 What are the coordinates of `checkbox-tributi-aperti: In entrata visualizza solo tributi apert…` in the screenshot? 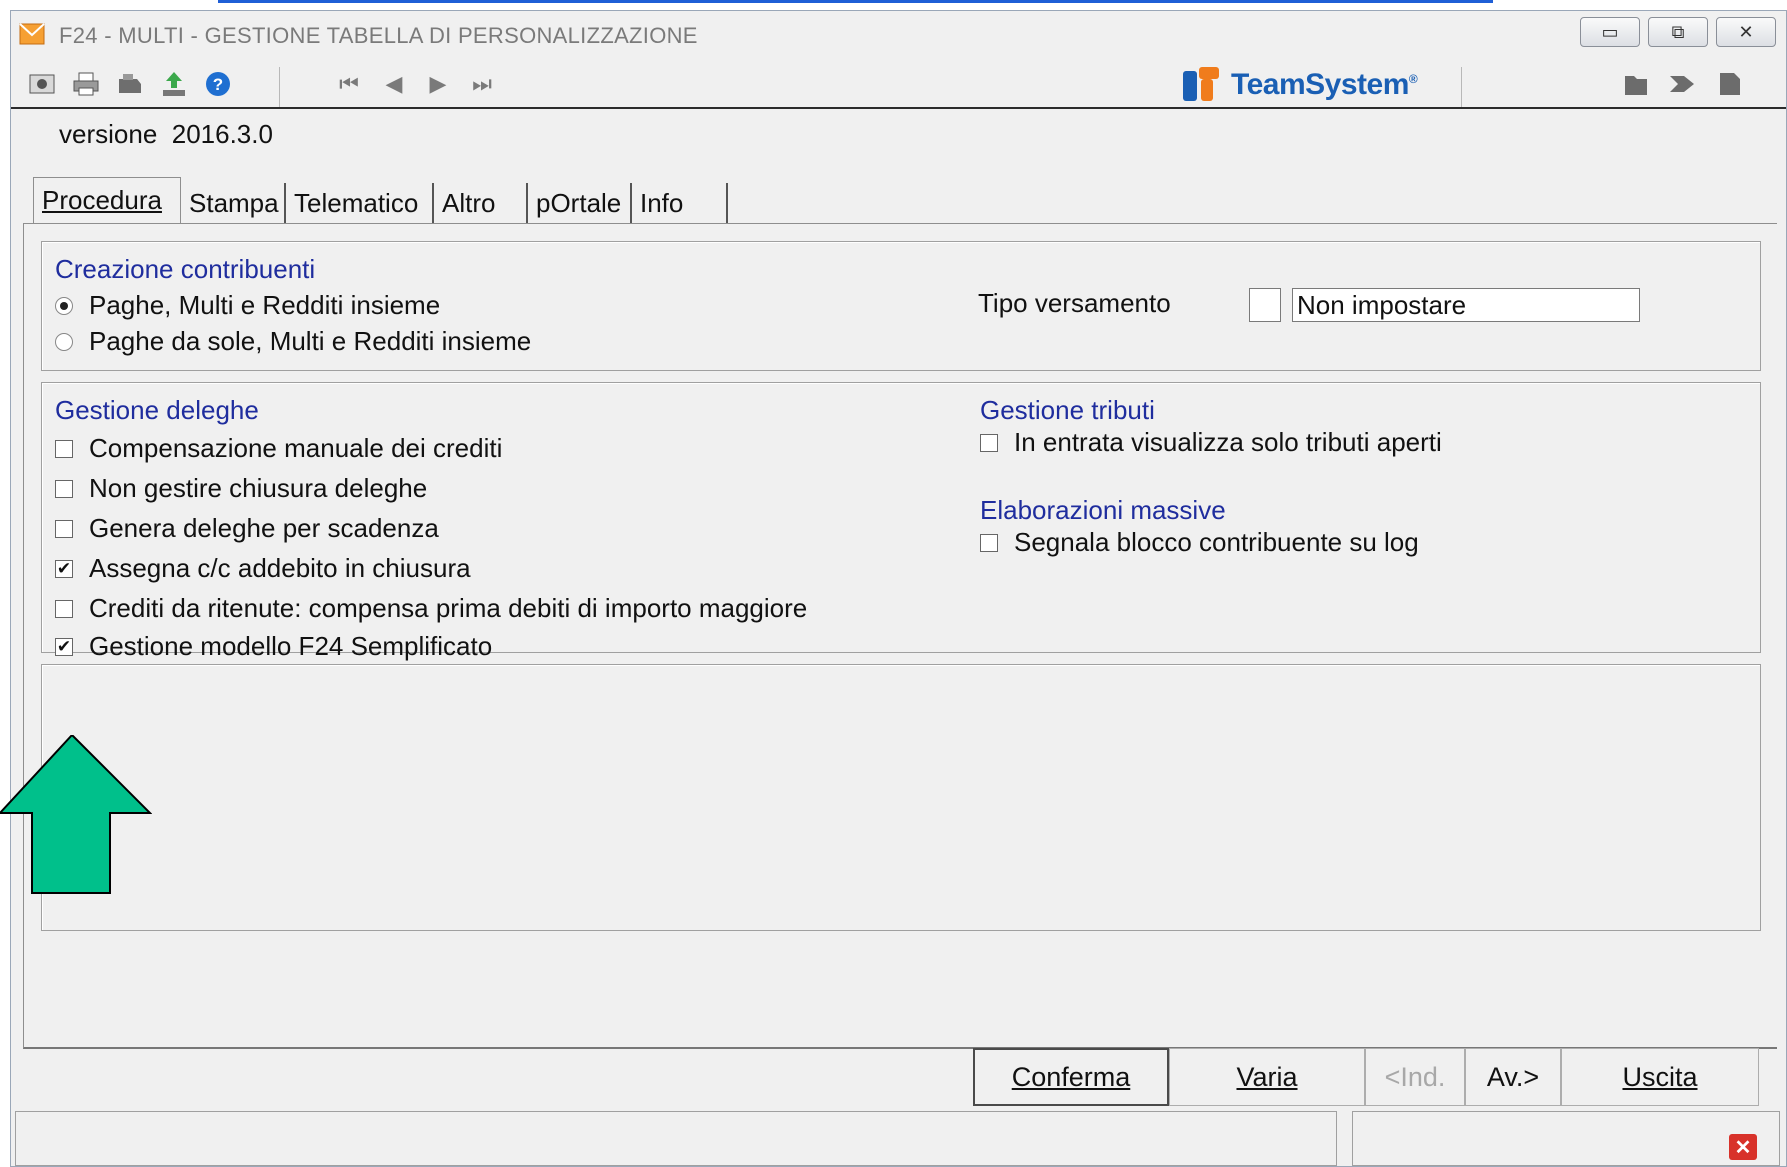 It's located at (1211, 442).